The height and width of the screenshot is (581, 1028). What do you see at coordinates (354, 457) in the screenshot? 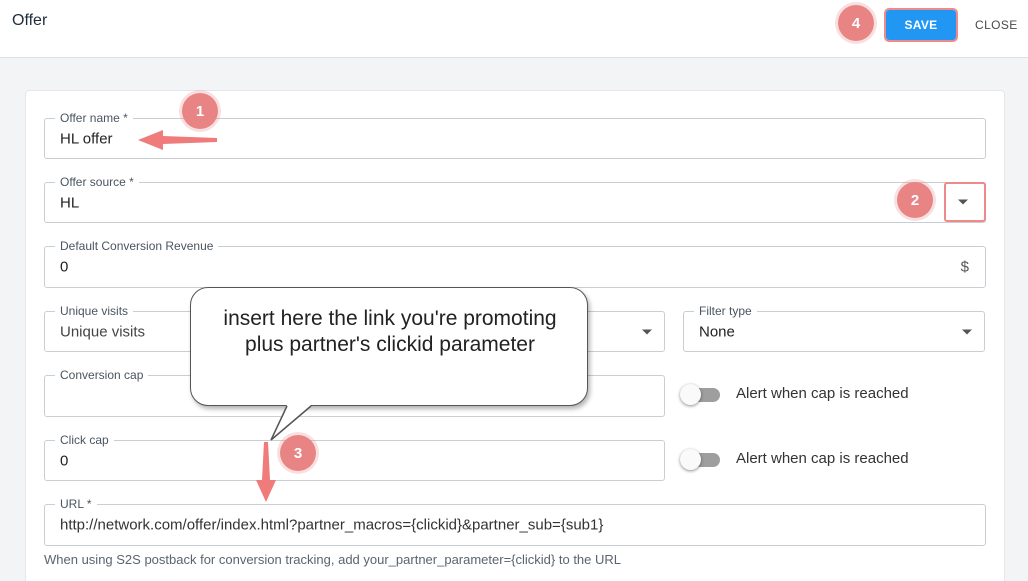
I see `click-cap-field: Click cap 0` at bounding box center [354, 457].